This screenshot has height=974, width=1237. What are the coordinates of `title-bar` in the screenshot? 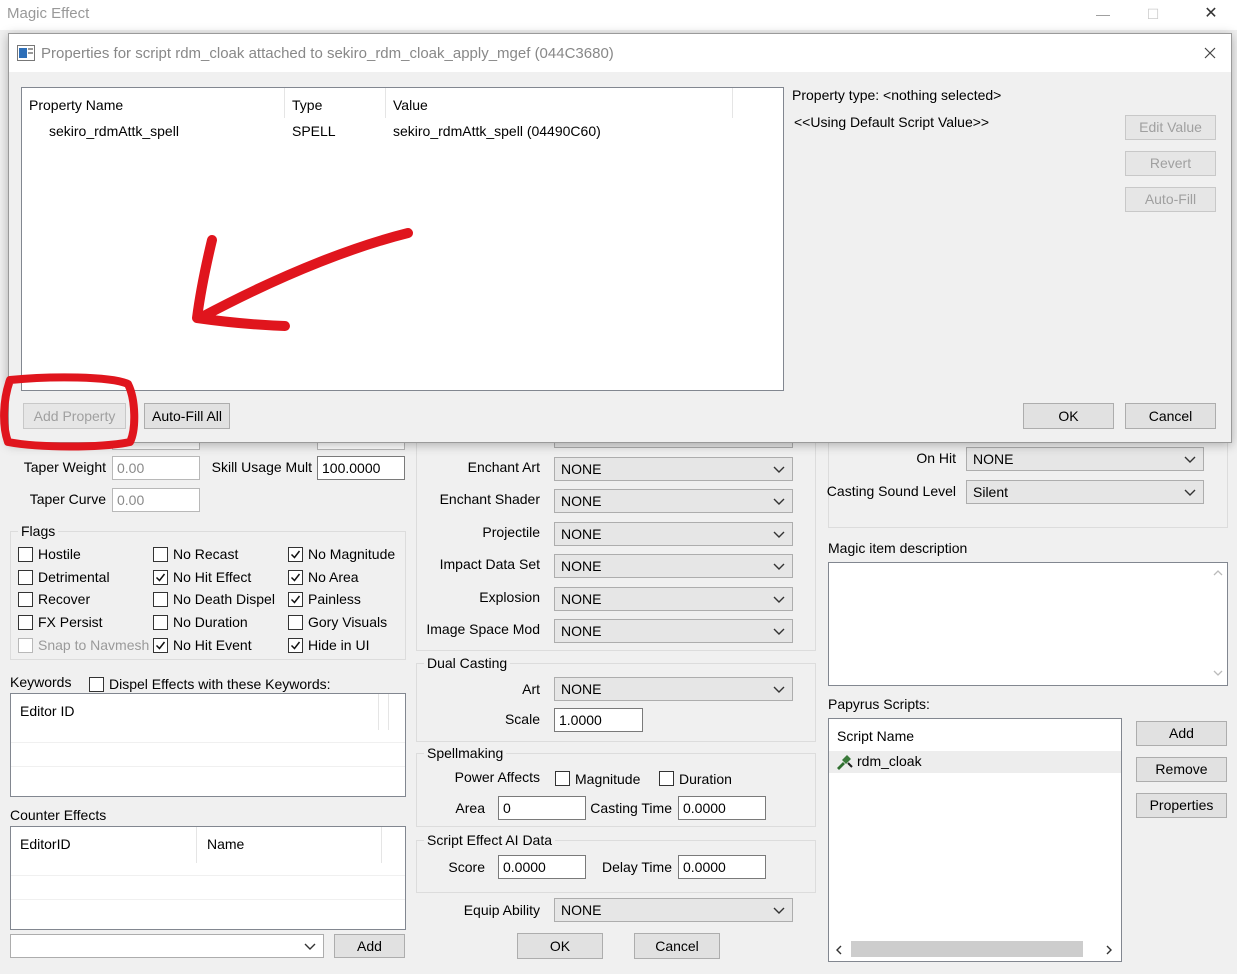 It's located at (618, 15).